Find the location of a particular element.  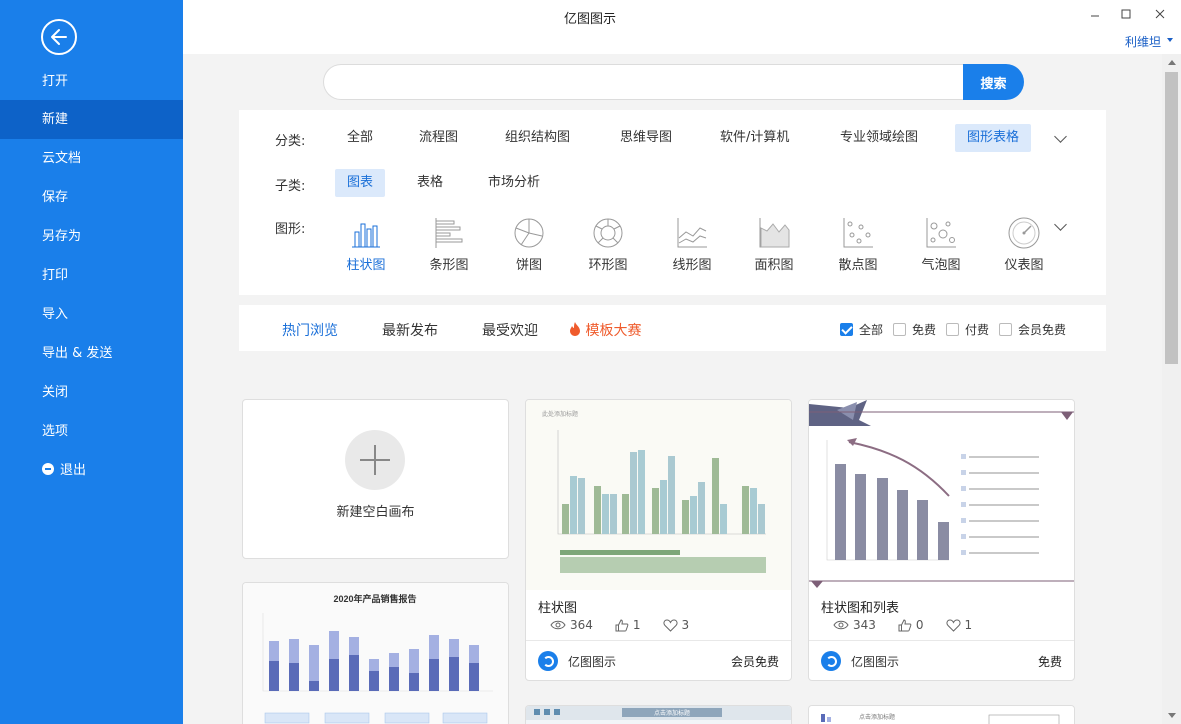

tab-latest: 最新发布 is located at coordinates (410, 330).